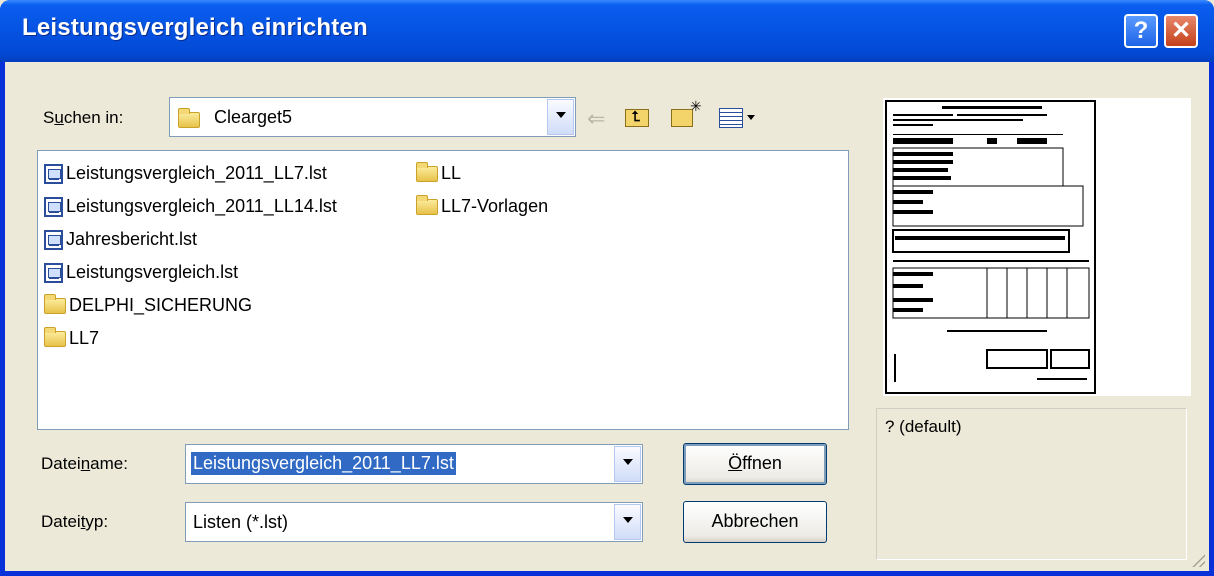 The height and width of the screenshot is (576, 1214). Describe the element at coordinates (596, 119) in the screenshot. I see `back-arrow-icon: ⇐` at that location.